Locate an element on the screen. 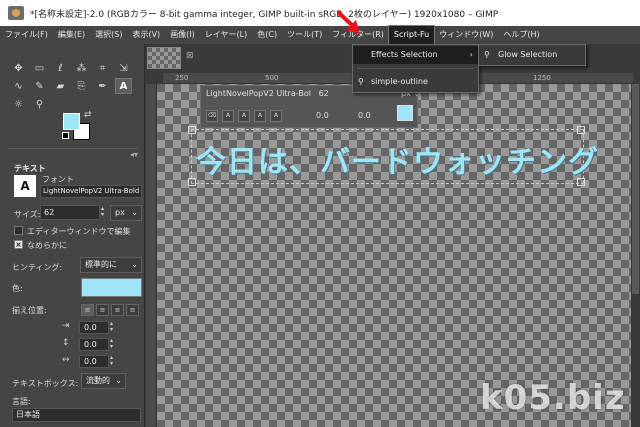  swap-colors-icon: ⇄ is located at coordinates (88, 115).